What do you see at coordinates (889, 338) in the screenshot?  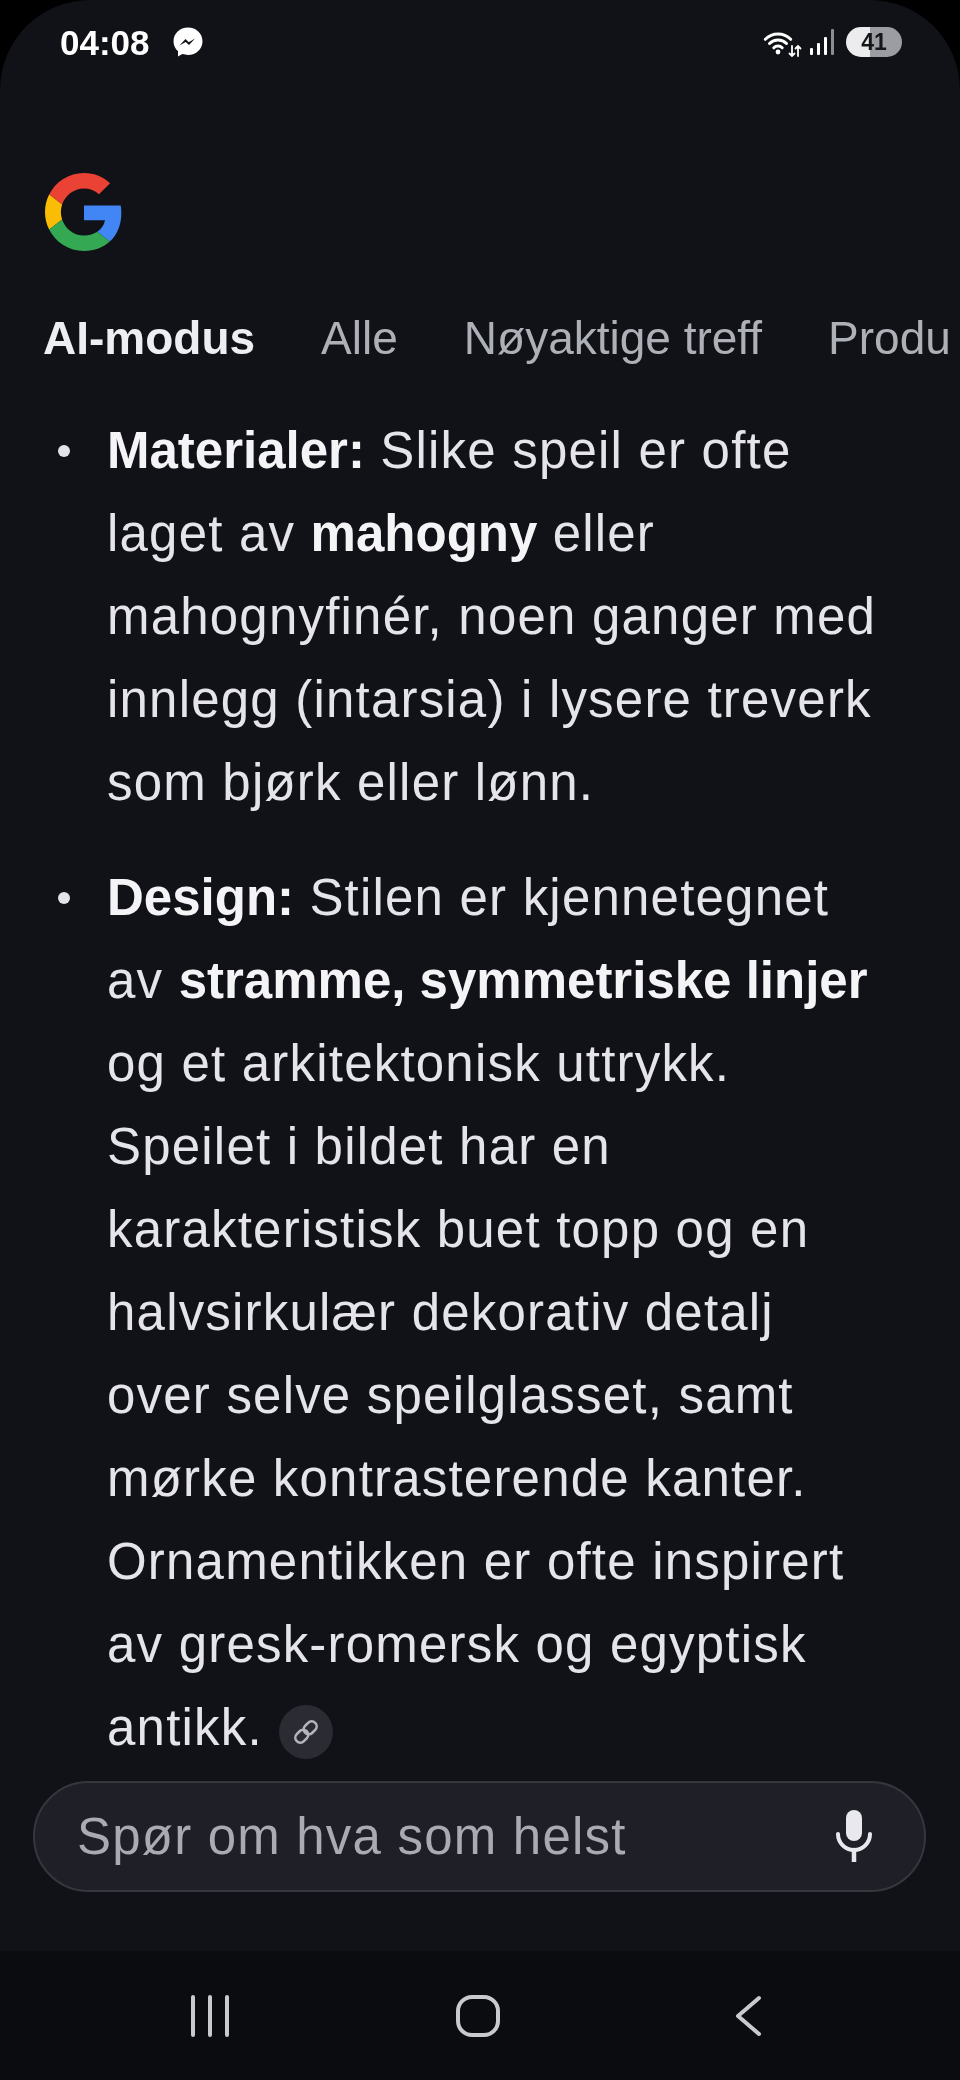 I see `tab: Produ` at bounding box center [889, 338].